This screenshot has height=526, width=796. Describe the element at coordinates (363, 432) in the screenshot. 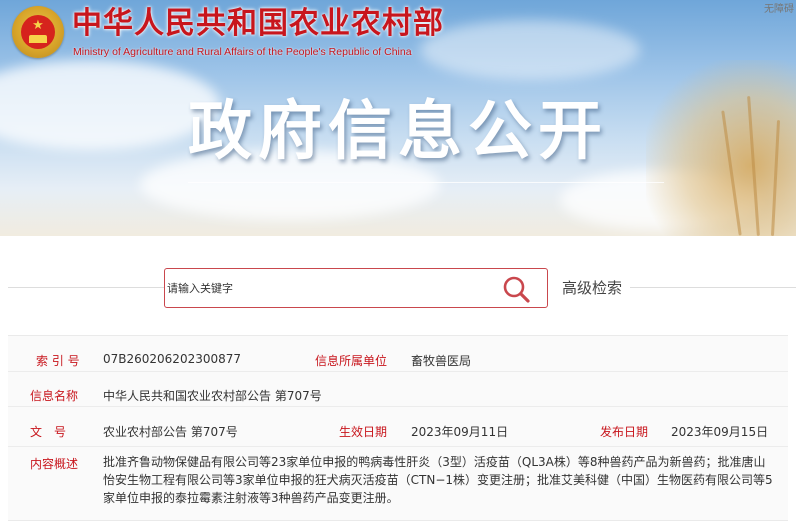

I see `effective-date-label: 生效日期` at that location.